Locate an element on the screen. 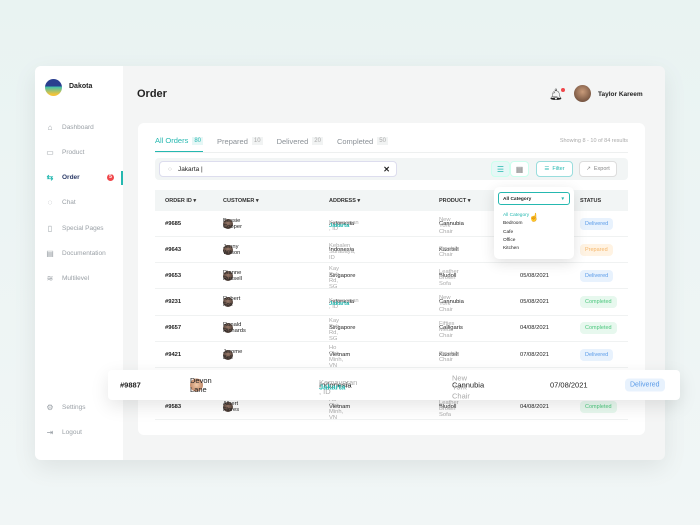 The height and width of the screenshot is (525, 700). tab-count: 10 is located at coordinates (257, 141).